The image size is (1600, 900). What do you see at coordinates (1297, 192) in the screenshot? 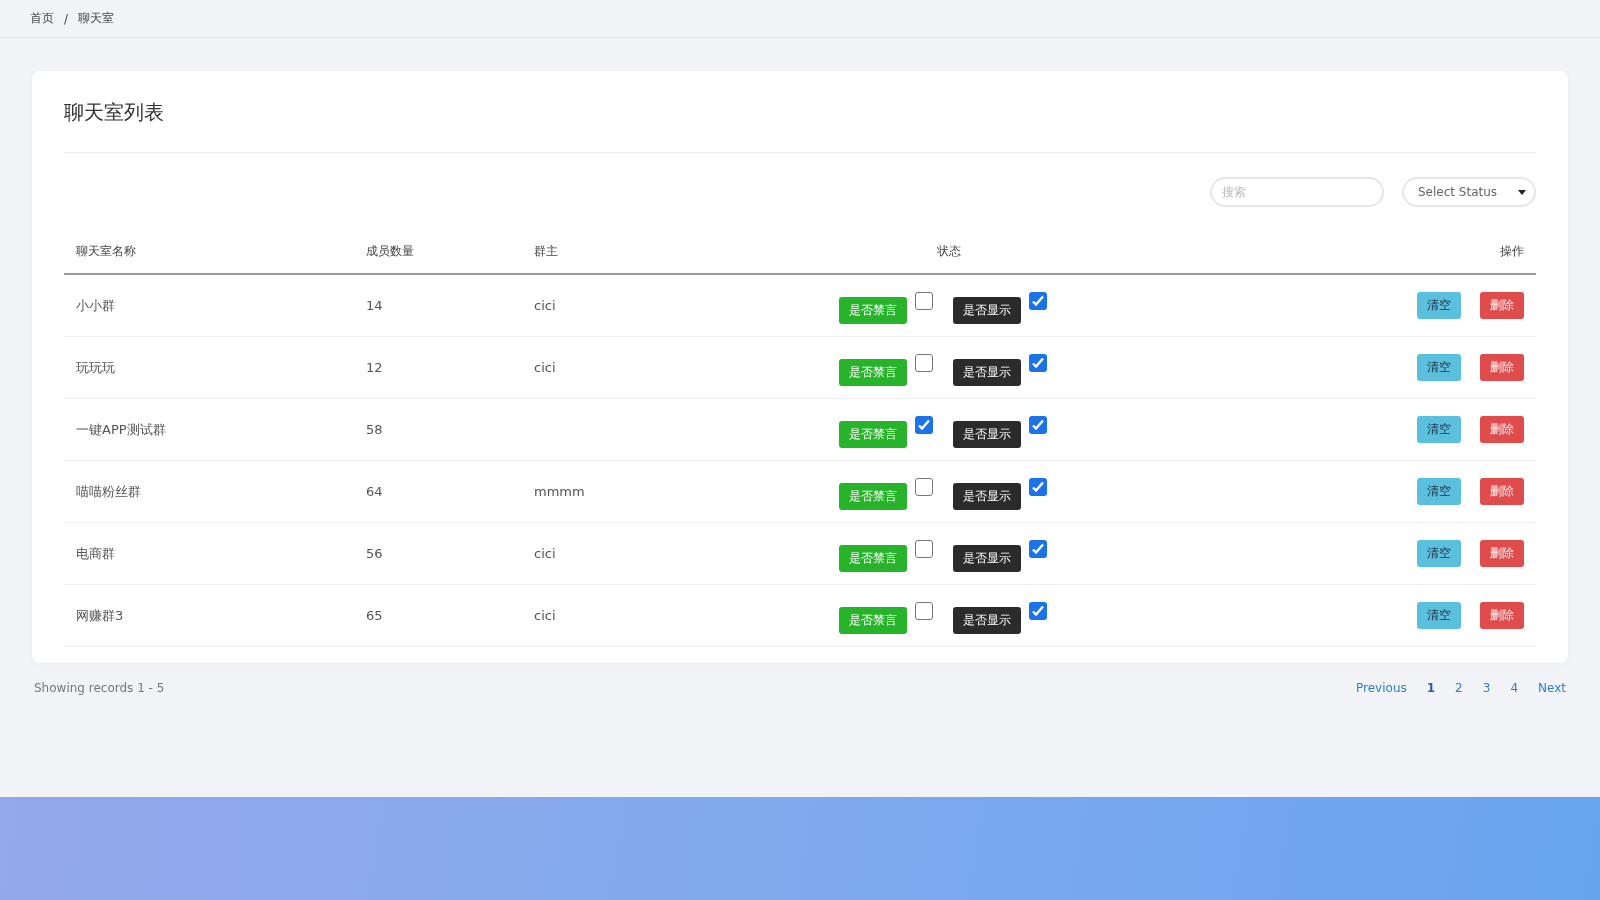
I see `search-field: 搜索` at bounding box center [1297, 192].